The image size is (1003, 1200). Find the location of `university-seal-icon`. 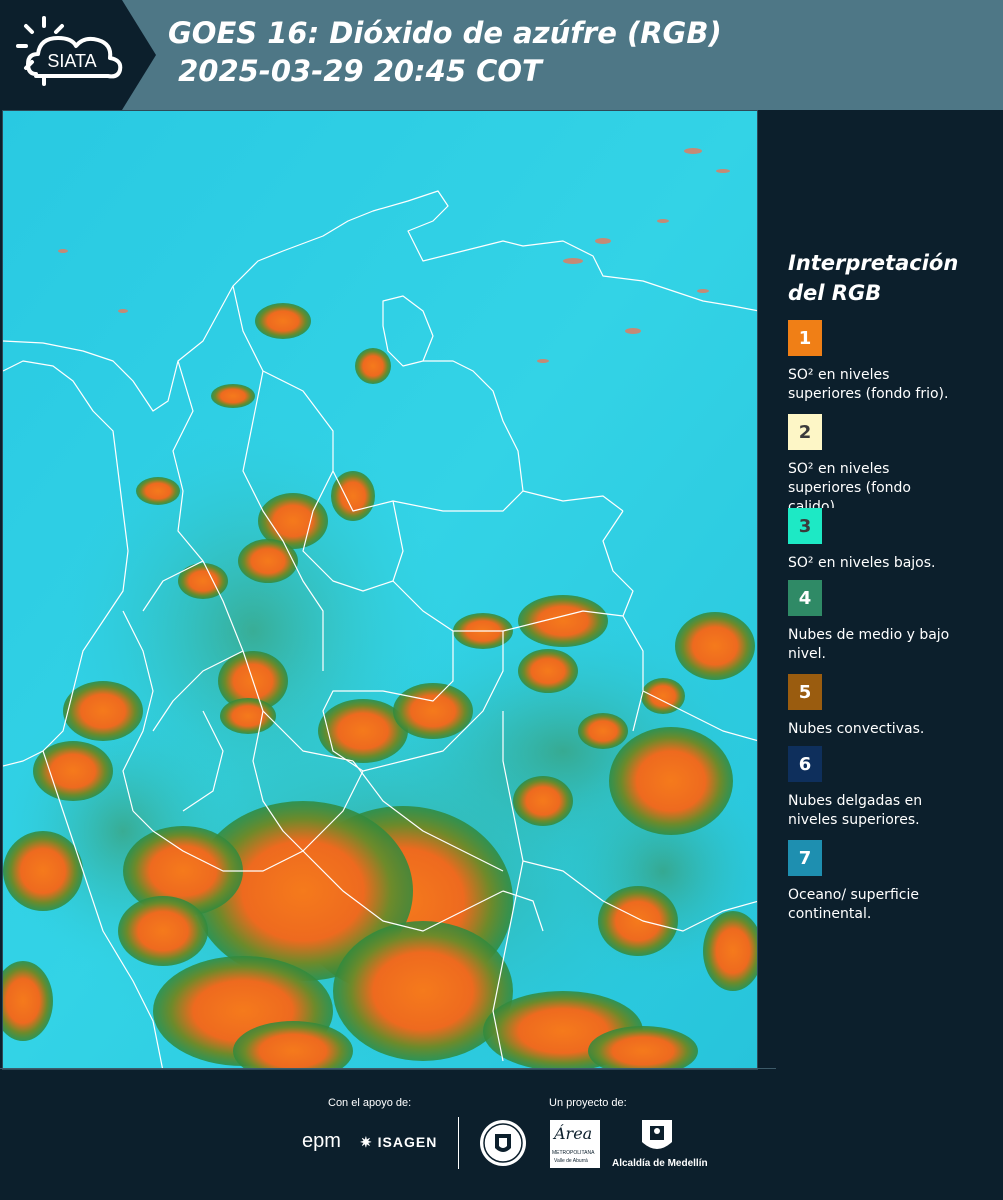

university-seal-icon is located at coordinates (503, 1143).